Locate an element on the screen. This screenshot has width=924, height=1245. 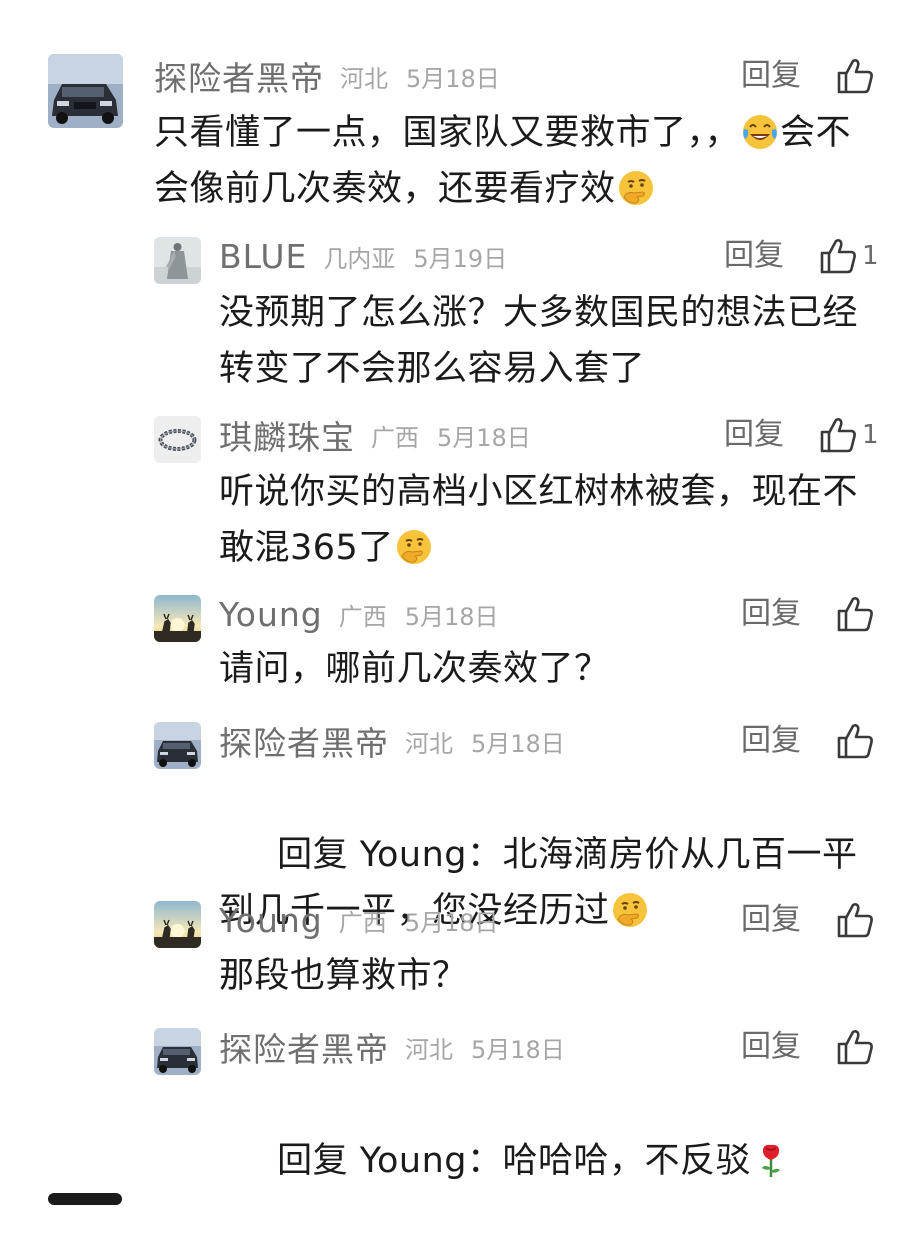
comment-text: 只看懂了一点，国家队又要救市了，， 会不会像前几次奏效，还要看疗效 is located at coordinates (514, 161).